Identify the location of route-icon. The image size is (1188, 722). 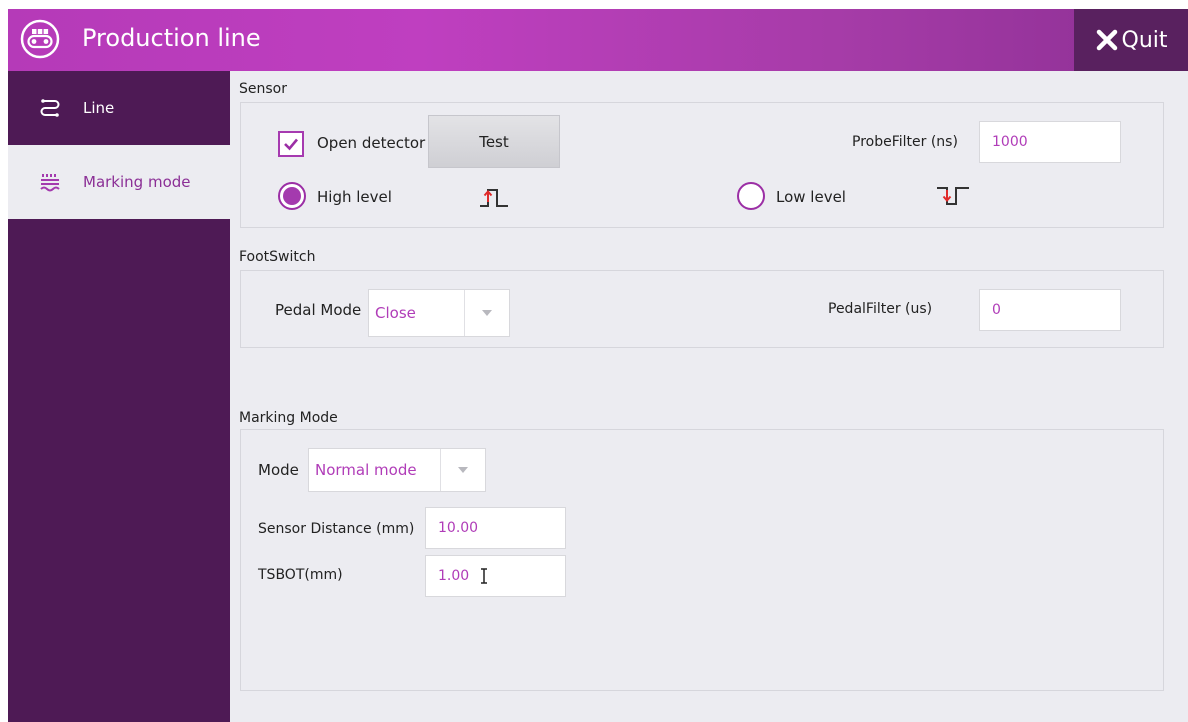
(50, 108).